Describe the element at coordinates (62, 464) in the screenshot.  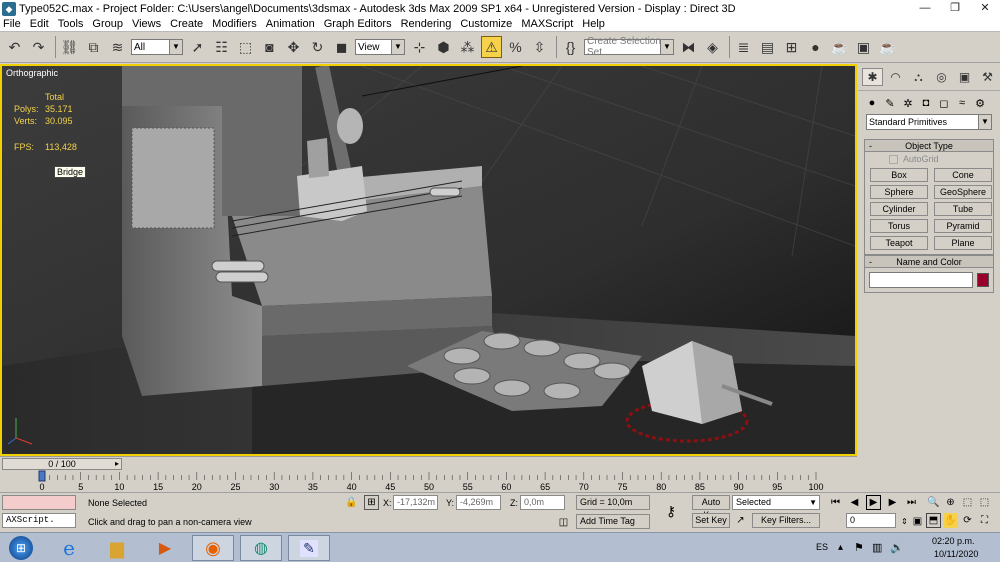
I see `time-slider: 0 / 100` at that location.